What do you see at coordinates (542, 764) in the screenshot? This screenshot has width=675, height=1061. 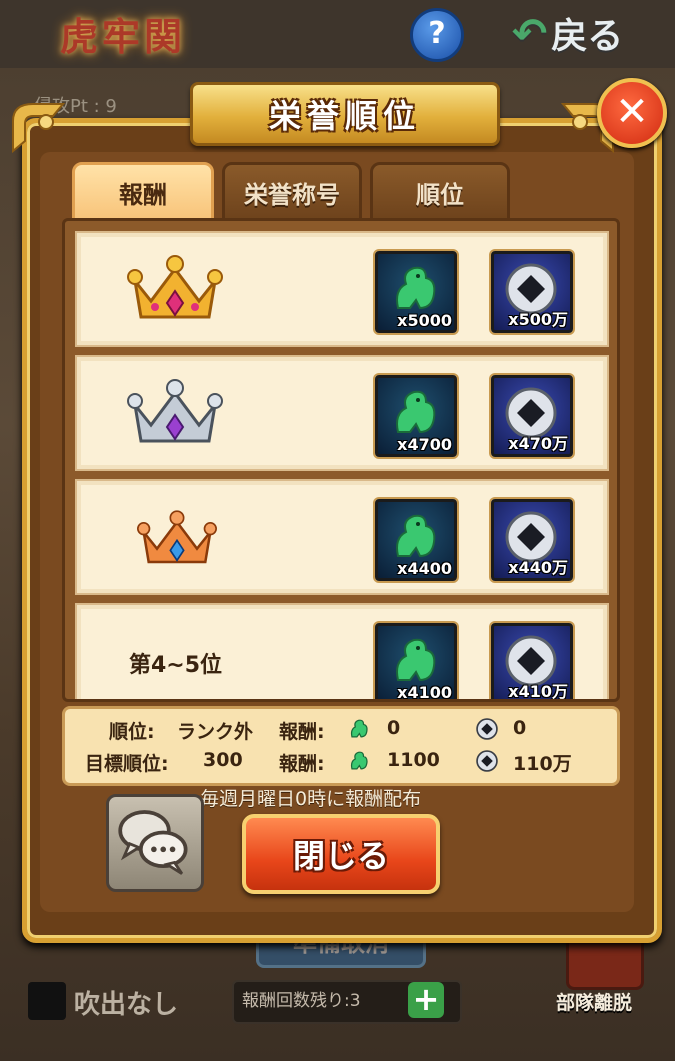 I see `target-reward-coin-value: 110万` at bounding box center [542, 764].